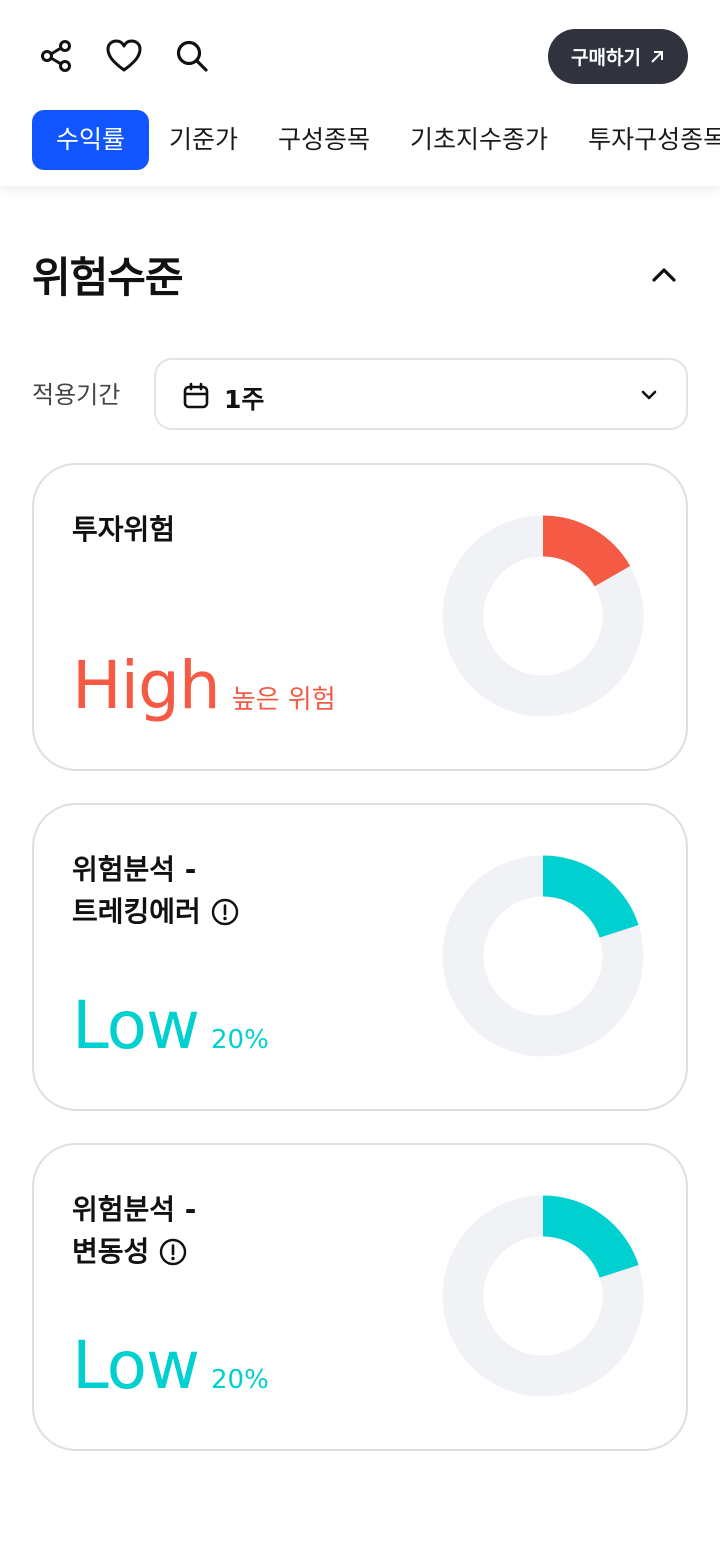  Describe the element at coordinates (76, 395) in the screenshot. I see `period-label: 적용기간` at that location.